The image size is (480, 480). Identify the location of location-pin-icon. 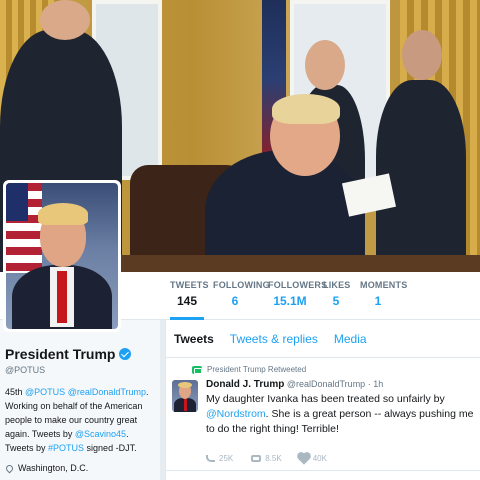
(9, 468).